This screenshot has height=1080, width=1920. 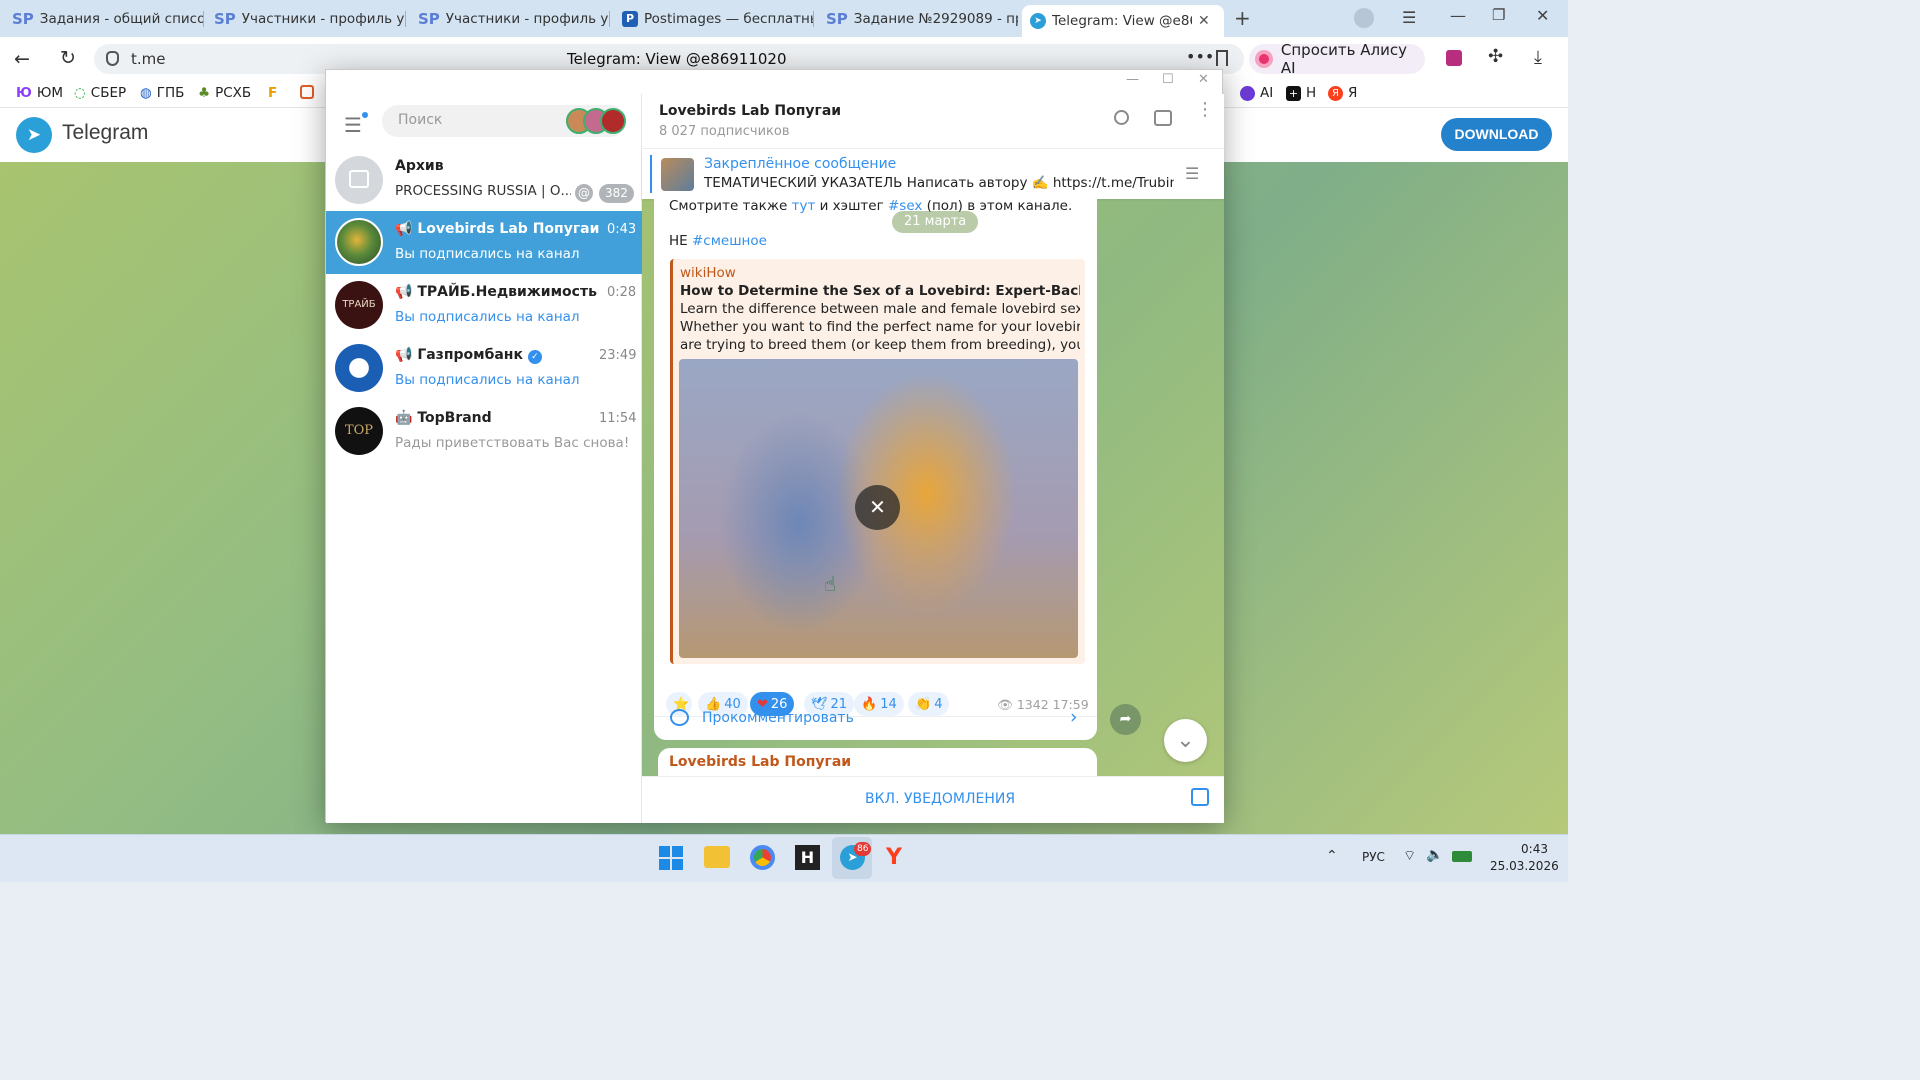 I want to click on close-window-icon: ✕, so click(x=1542, y=15).